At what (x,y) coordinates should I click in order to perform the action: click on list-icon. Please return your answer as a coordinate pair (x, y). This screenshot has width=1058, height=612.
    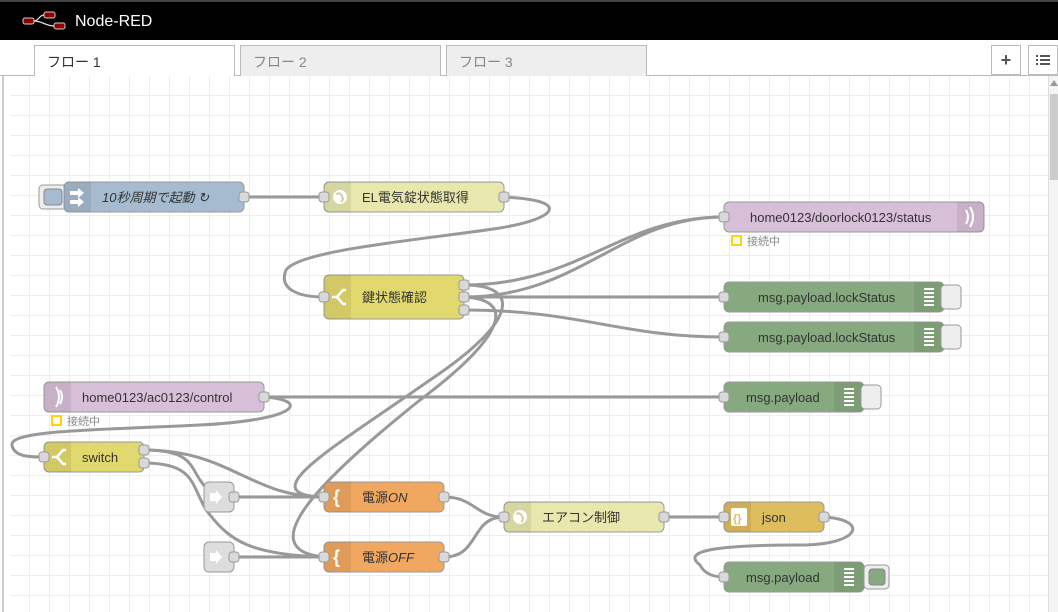
    Looking at the image, I should click on (1043, 60).